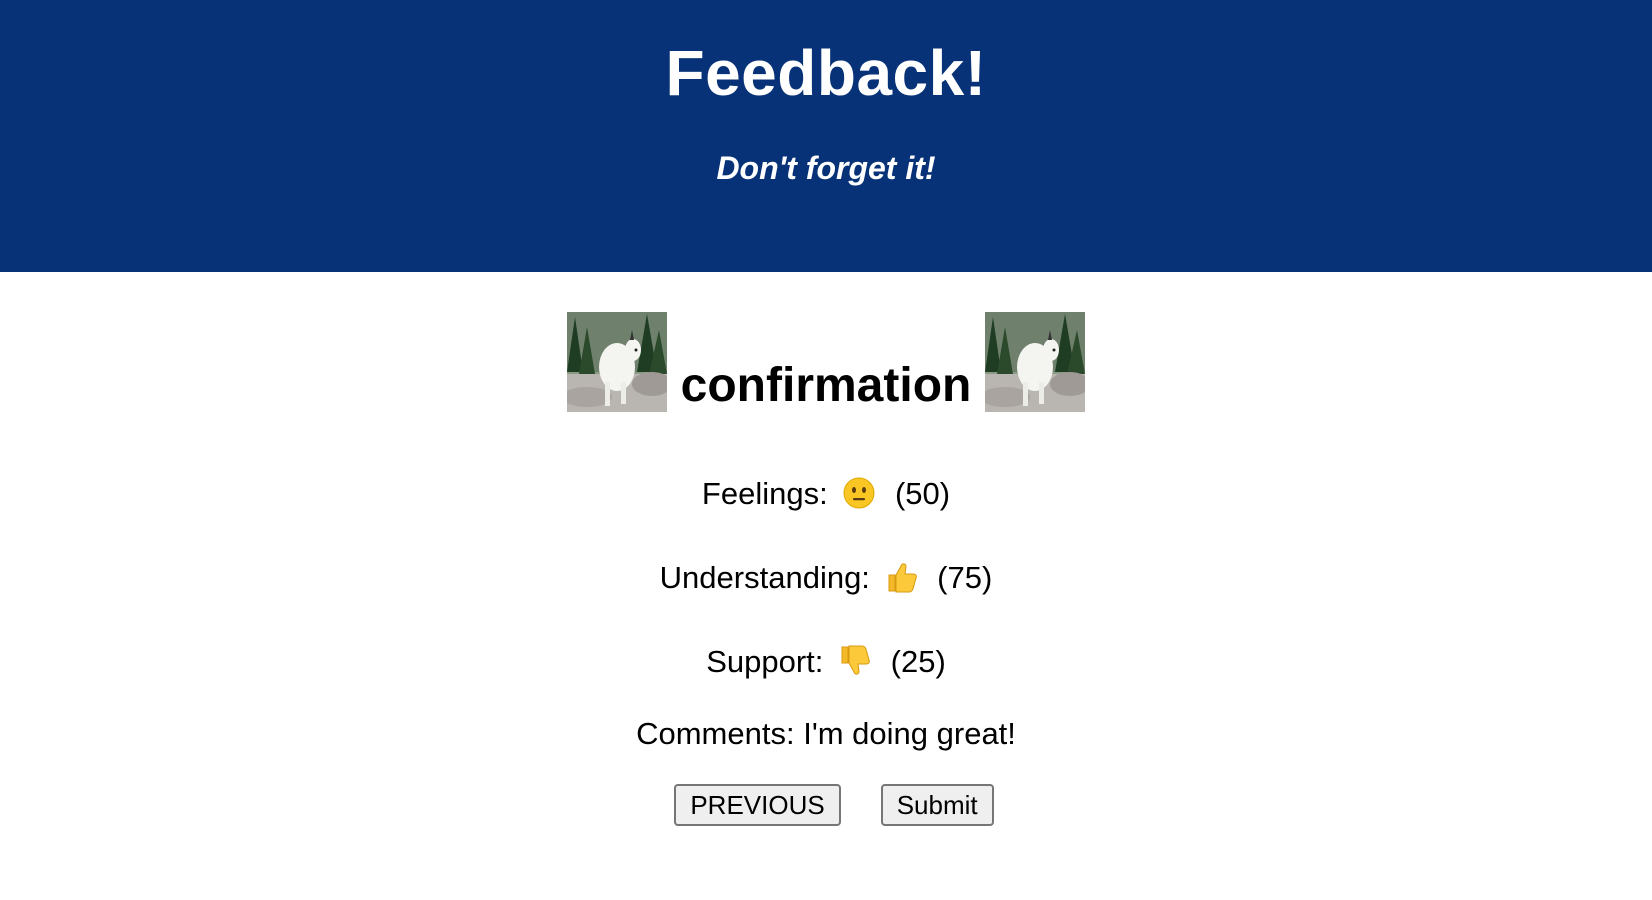 The height and width of the screenshot is (900, 1652). I want to click on support-label: Support:, so click(765, 661).